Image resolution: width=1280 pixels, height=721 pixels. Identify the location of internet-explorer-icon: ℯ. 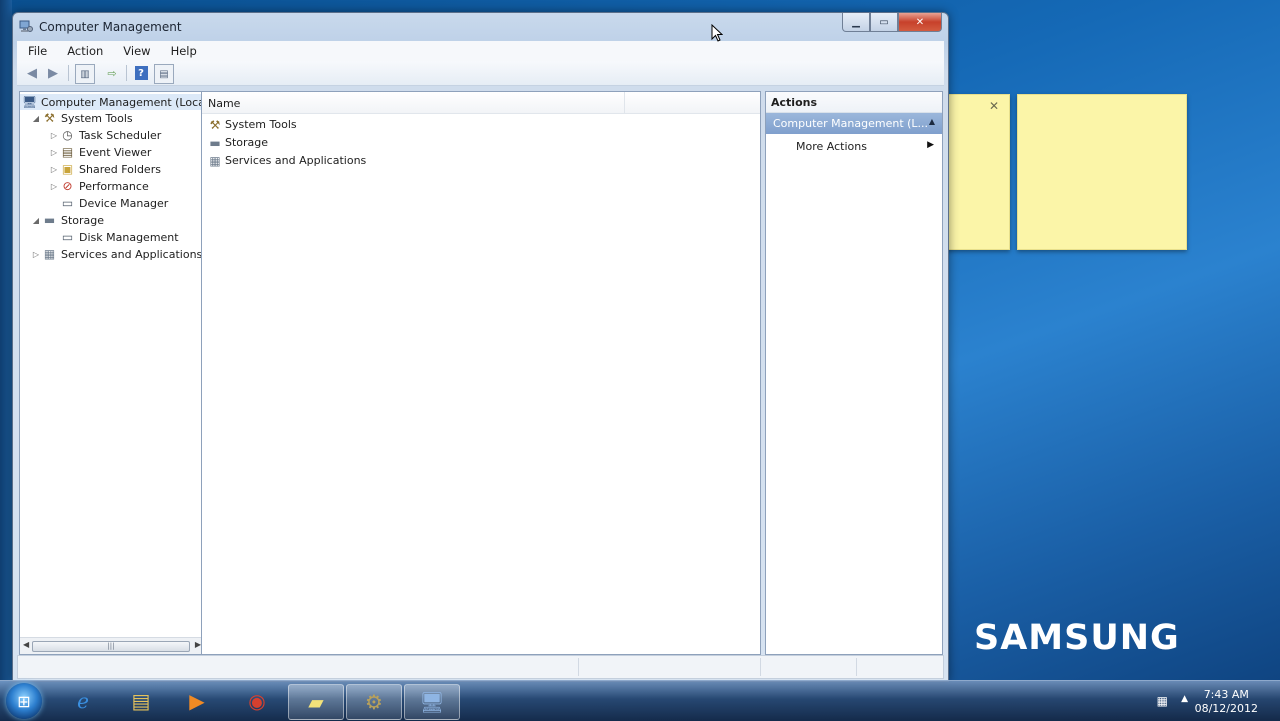
(83, 701).